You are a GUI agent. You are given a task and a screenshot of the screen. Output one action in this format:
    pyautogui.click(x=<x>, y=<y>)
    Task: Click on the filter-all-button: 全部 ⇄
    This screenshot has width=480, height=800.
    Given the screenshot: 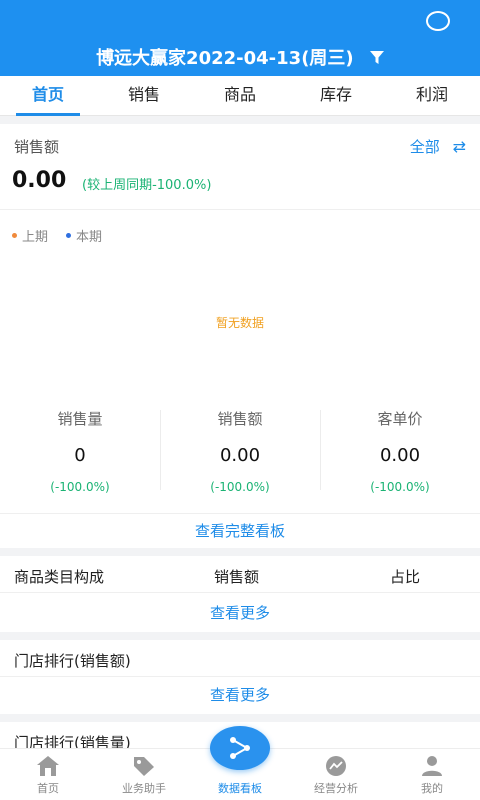 What is the action you would take?
    pyautogui.click(x=438, y=146)
    